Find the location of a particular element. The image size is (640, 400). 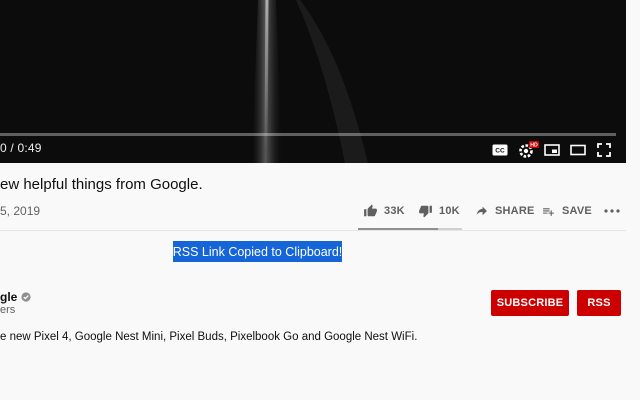

video-title: ew helpful things from Google. is located at coordinates (101, 184).